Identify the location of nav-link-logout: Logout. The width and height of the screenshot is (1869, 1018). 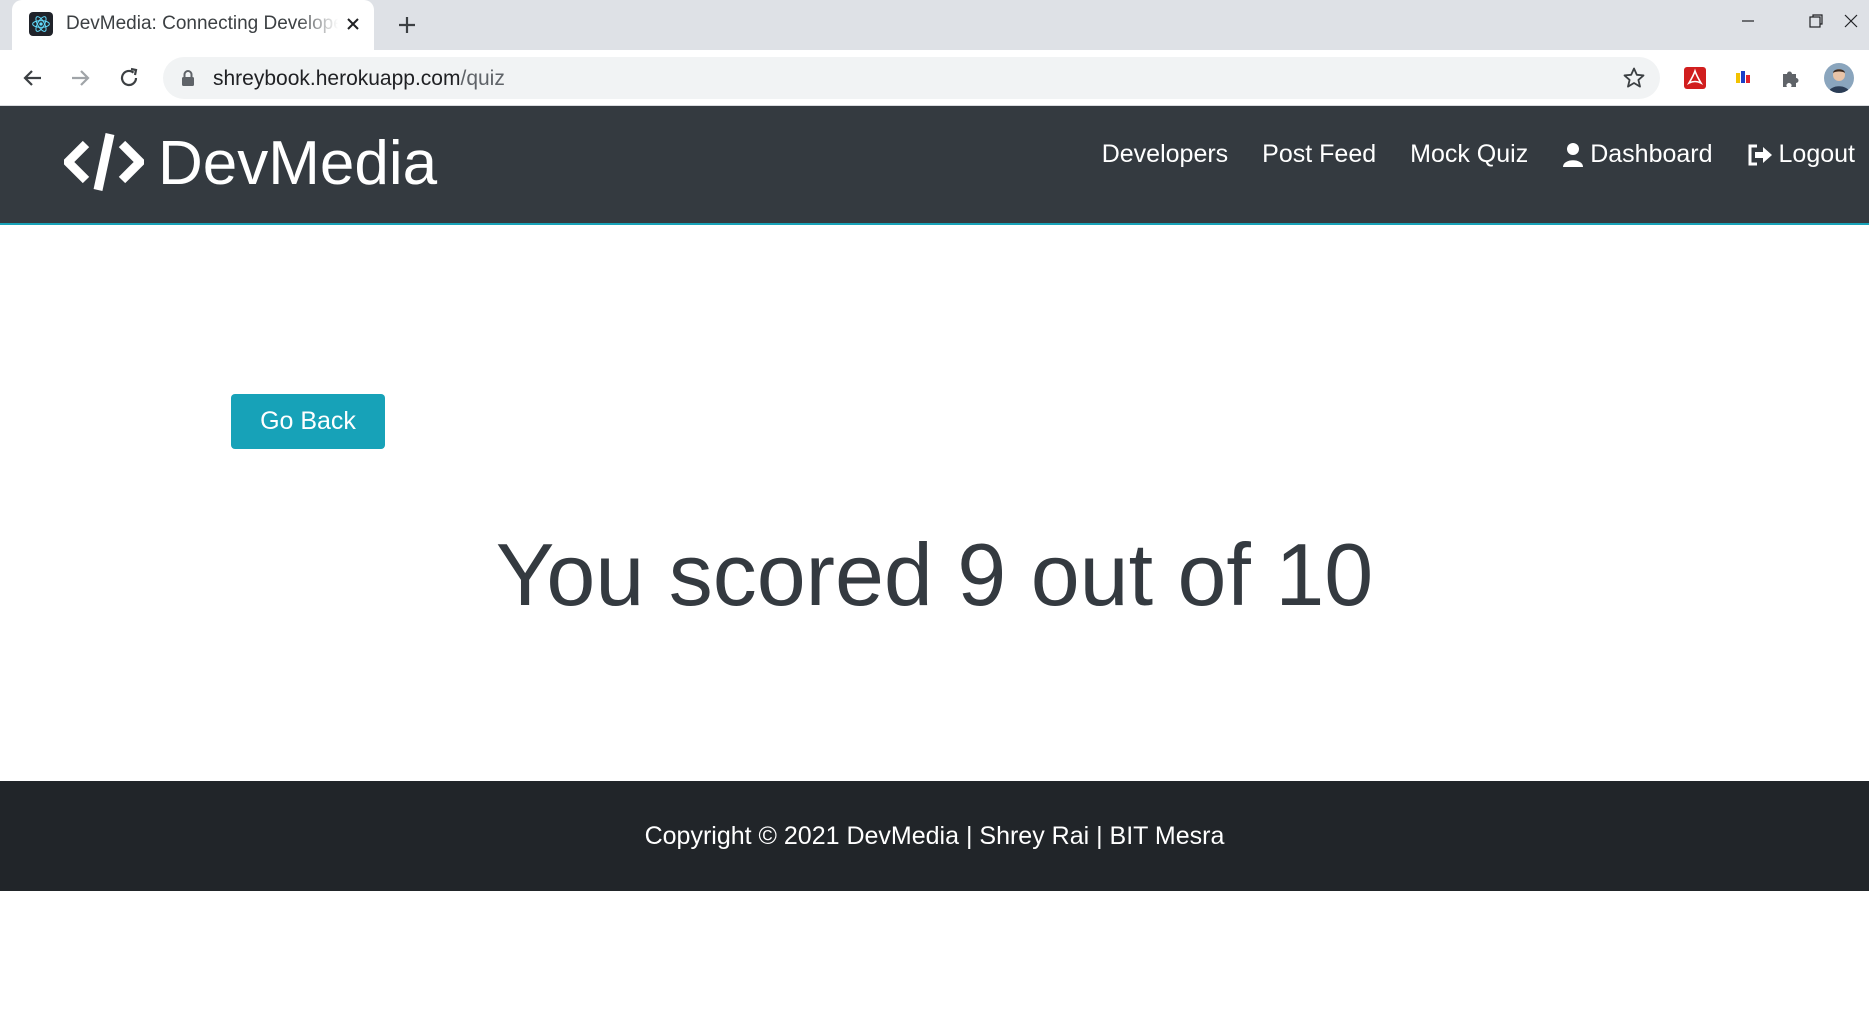
(1801, 154).